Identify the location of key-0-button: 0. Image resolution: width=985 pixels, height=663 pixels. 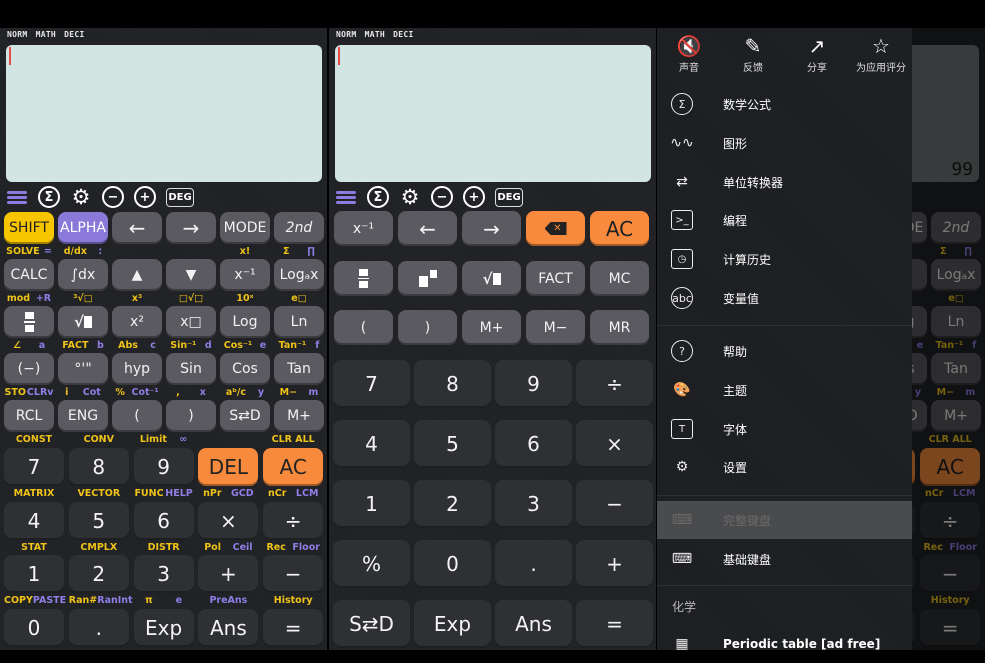
(34, 628).